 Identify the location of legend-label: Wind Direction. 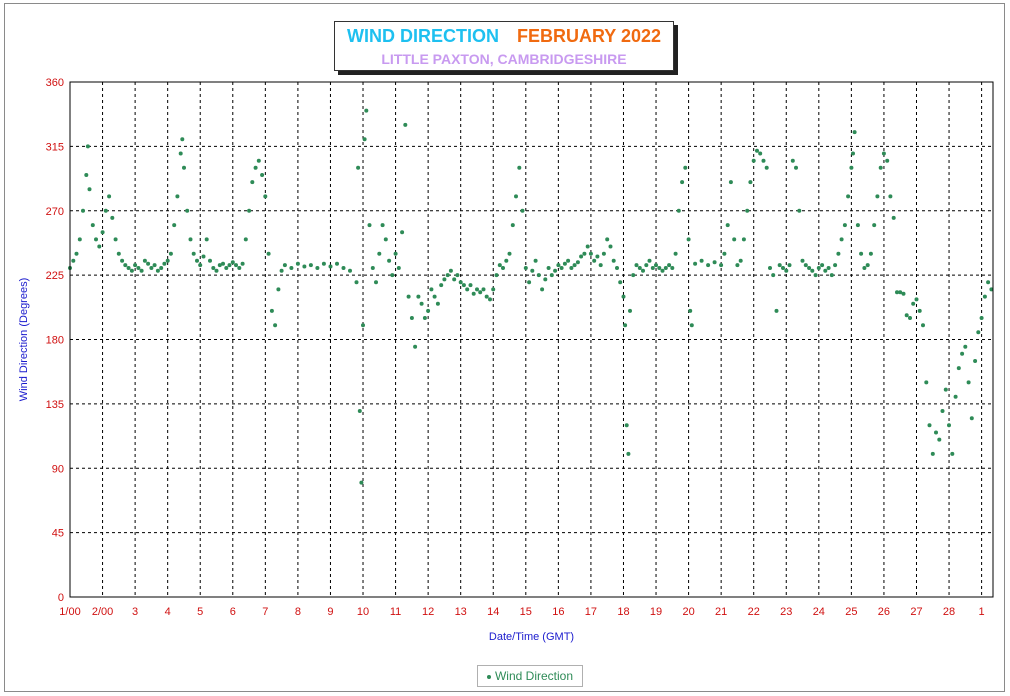
(534, 676).